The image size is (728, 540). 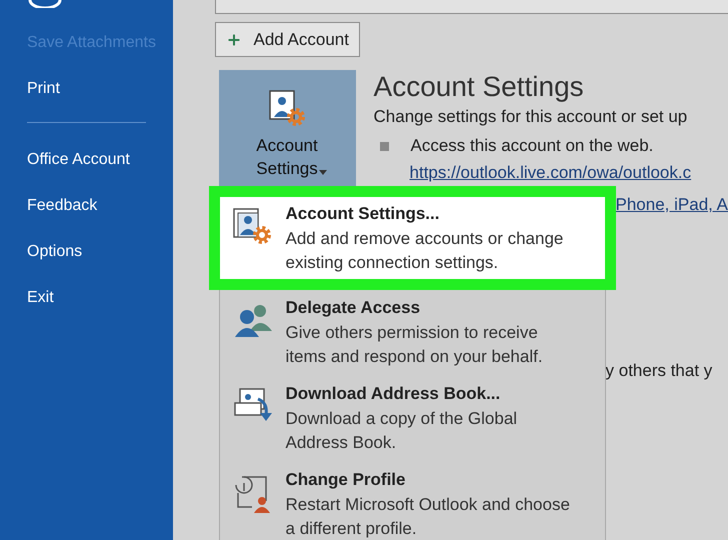 I want to click on menu-item: Download Address Book... Download a copy of the Global Address Book., so click(x=412, y=422).